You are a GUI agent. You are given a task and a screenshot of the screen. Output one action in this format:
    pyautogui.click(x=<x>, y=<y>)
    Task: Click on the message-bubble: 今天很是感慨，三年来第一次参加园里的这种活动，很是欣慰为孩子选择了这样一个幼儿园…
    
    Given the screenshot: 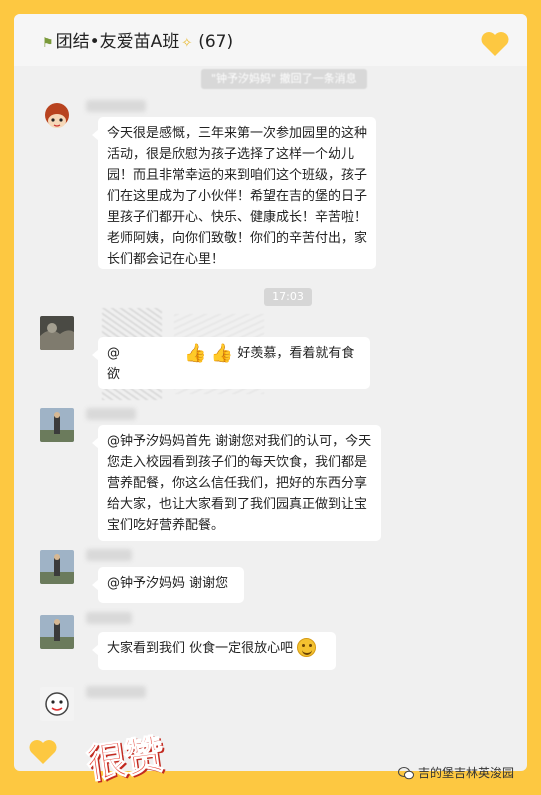 What is the action you would take?
    pyautogui.click(x=234, y=193)
    